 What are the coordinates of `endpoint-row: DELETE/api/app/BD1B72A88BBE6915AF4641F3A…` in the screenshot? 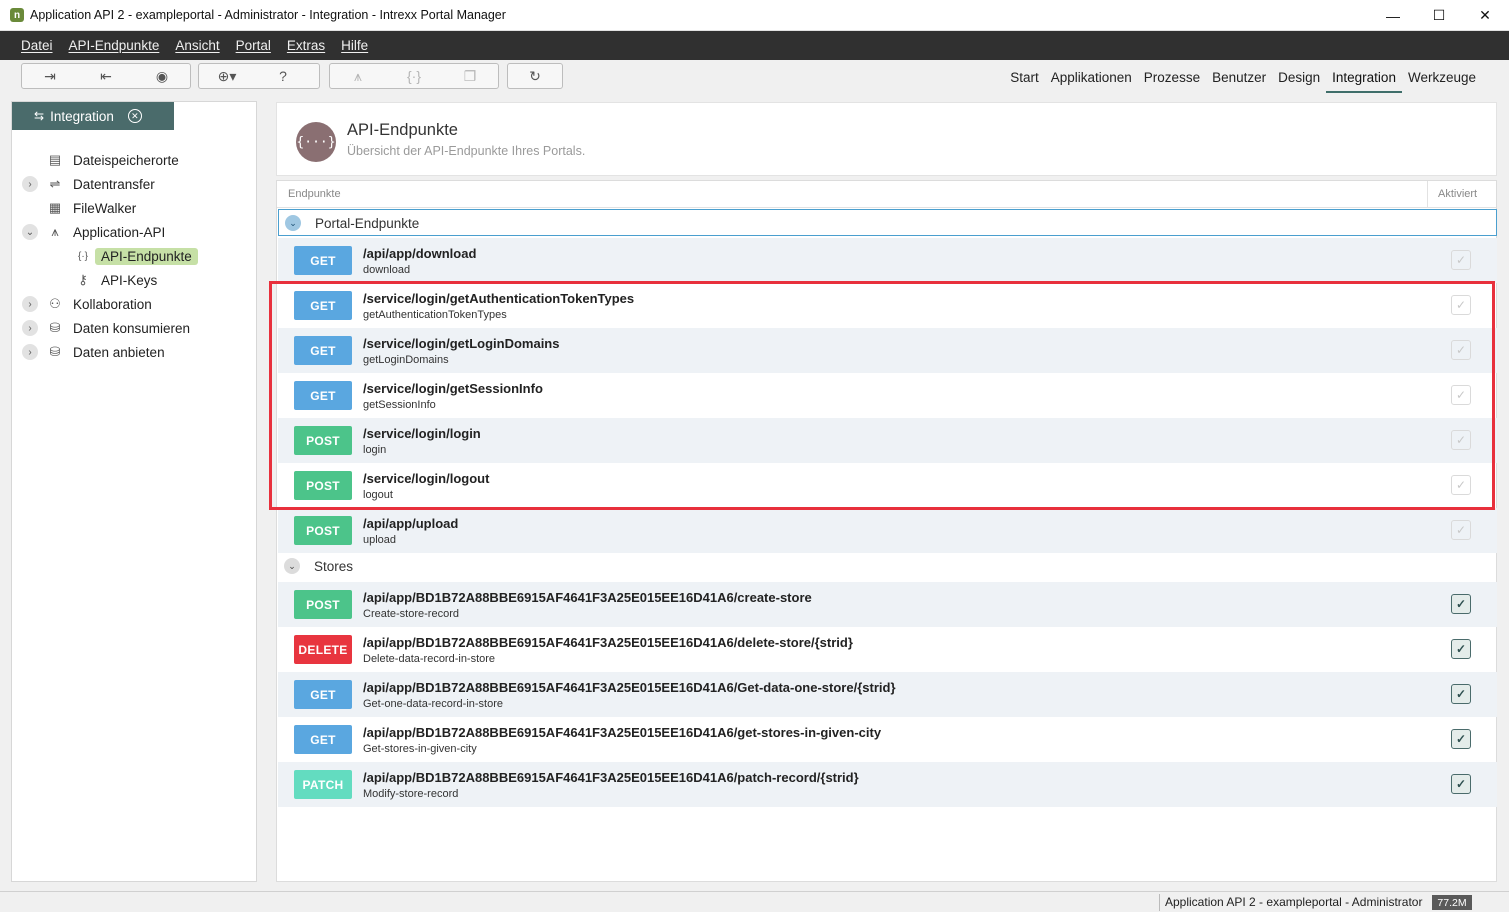 It's located at (887, 649).